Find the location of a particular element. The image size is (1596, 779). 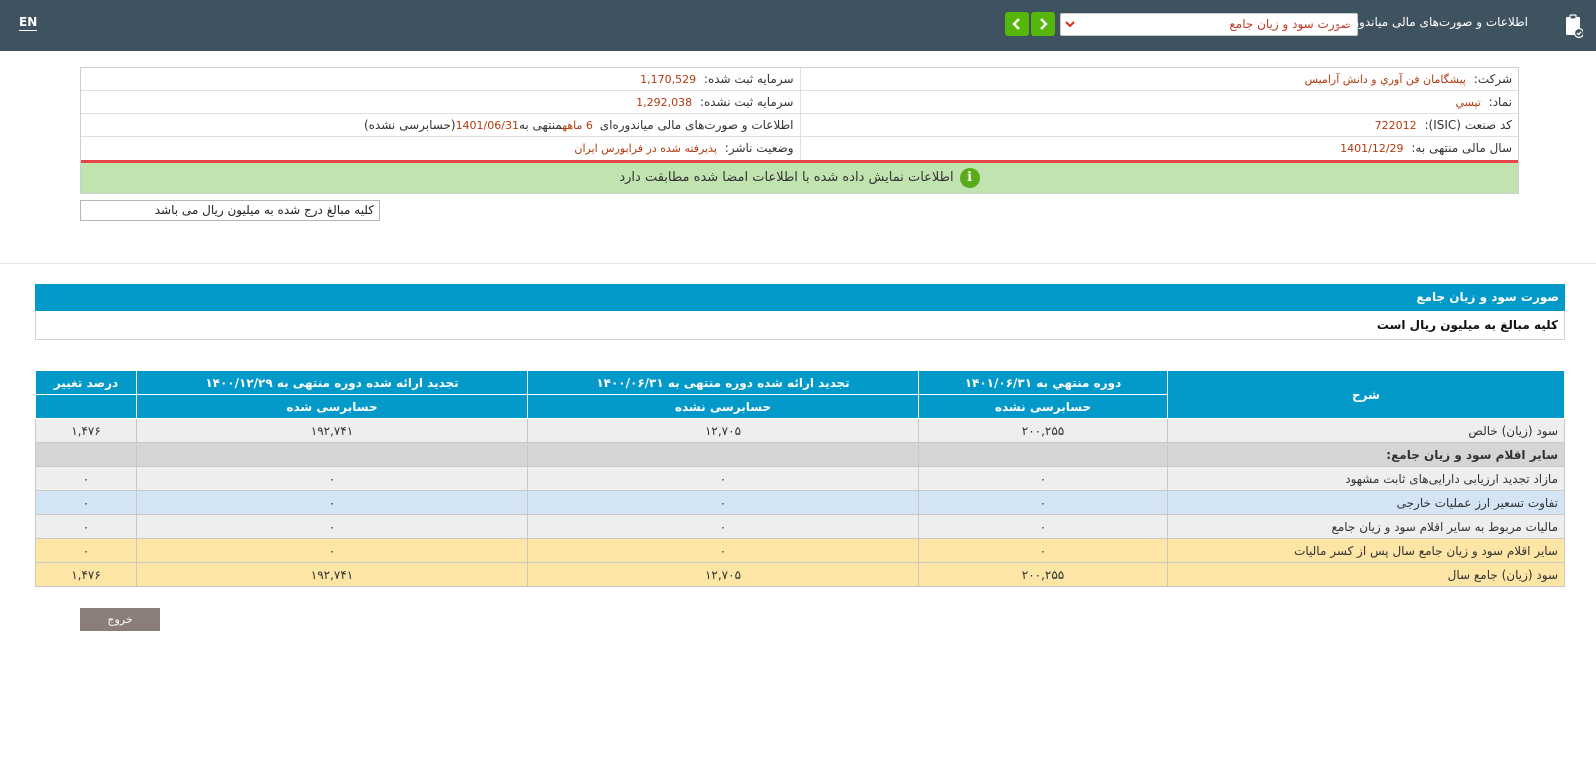

language-toggle: EN is located at coordinates (28, 23).